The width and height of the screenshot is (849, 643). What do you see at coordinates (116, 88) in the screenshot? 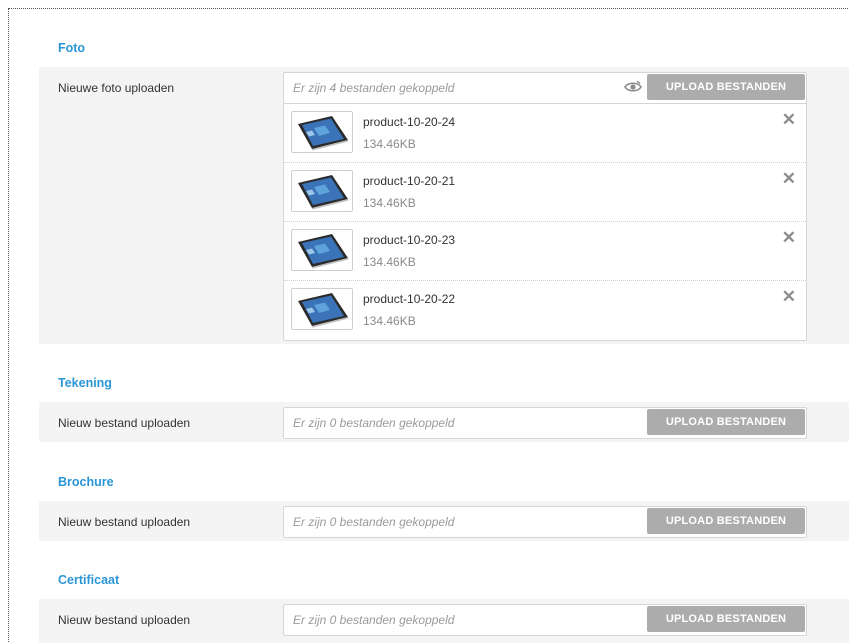
I see `upload-label-foto: Nieuwe foto uploaden` at bounding box center [116, 88].